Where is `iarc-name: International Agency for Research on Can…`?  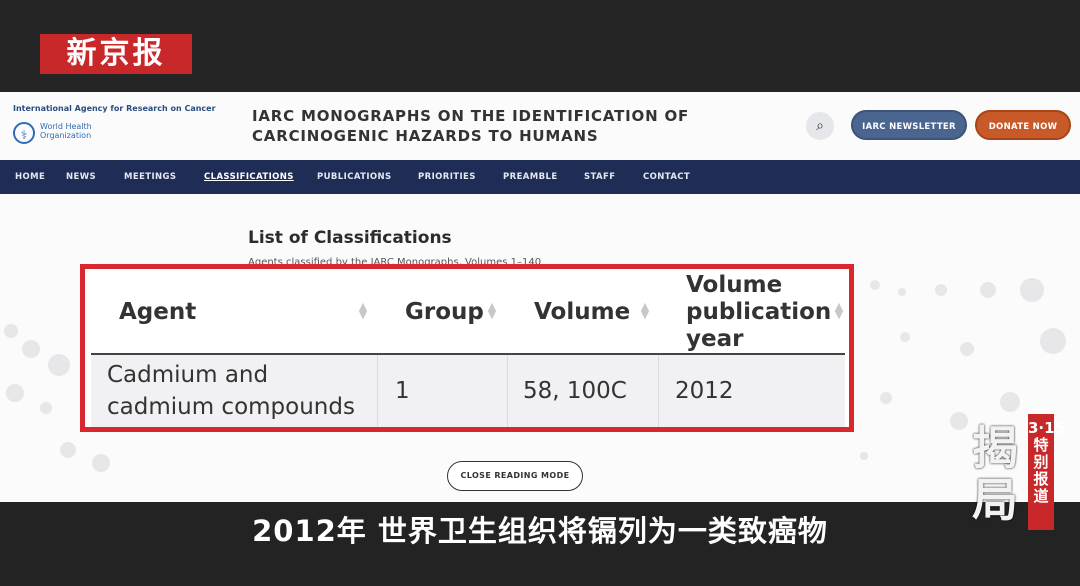 iarc-name: International Agency for Research on Can… is located at coordinates (114, 108).